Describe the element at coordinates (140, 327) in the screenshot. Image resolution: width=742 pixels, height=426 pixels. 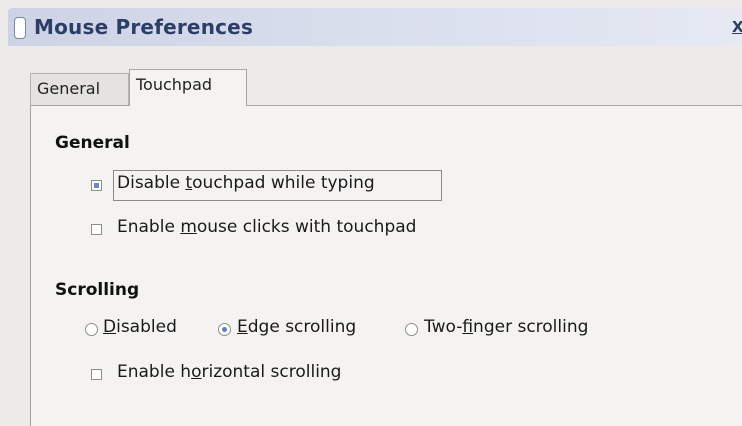
I see `disabled-radio-label: Disabled` at that location.